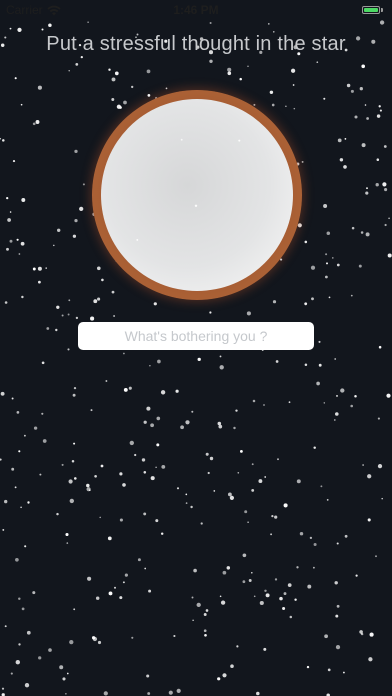  What do you see at coordinates (196, 44) in the screenshot?
I see `page-title: Put a stressful thought in the star` at bounding box center [196, 44].